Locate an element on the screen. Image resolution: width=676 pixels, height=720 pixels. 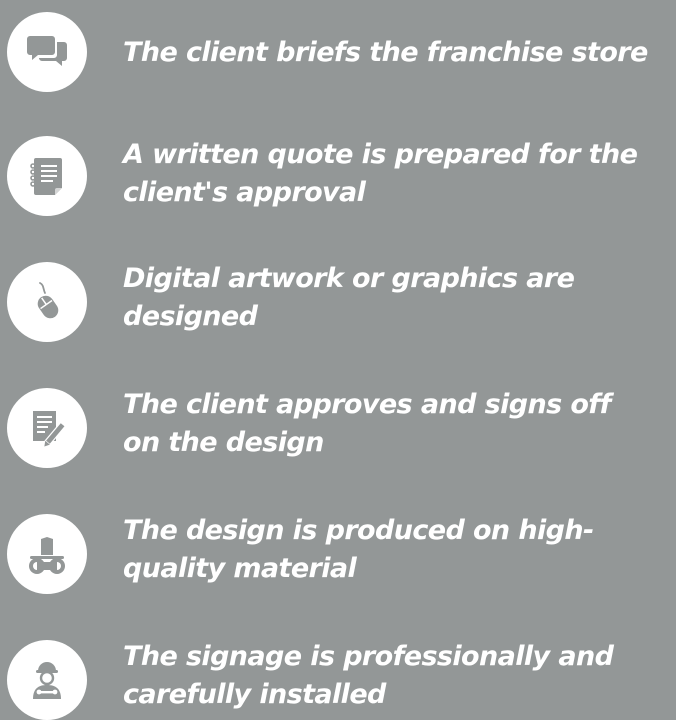
step-1-line-1: The client briefs the franchise store is located at coordinates (385, 52).